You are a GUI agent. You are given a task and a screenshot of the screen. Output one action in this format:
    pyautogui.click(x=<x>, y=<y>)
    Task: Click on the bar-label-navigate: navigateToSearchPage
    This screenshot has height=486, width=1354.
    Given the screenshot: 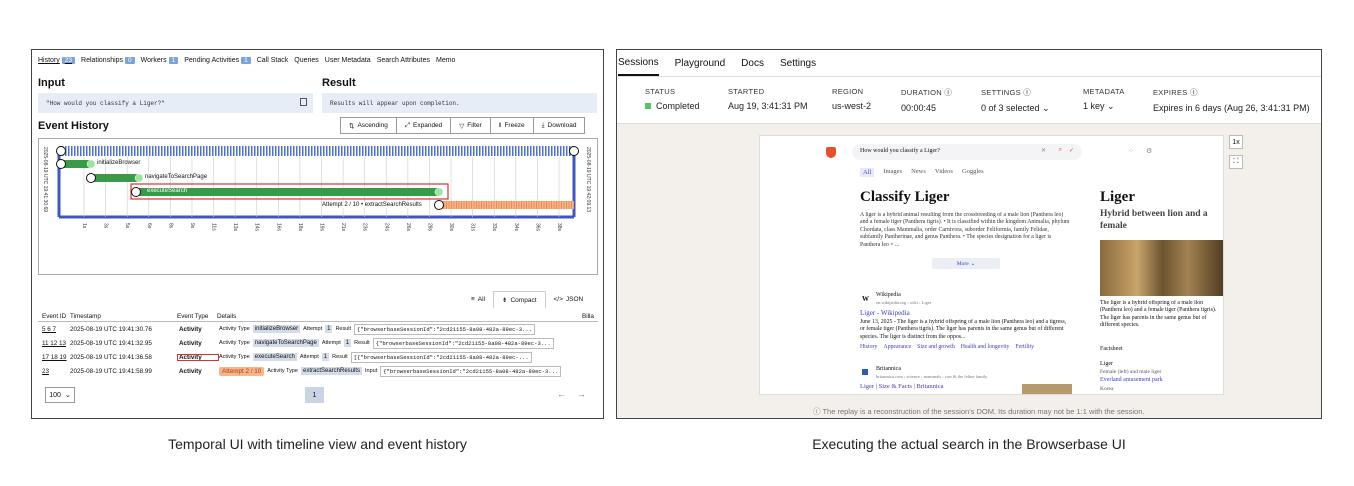 What is the action you would take?
    pyautogui.click(x=176, y=177)
    